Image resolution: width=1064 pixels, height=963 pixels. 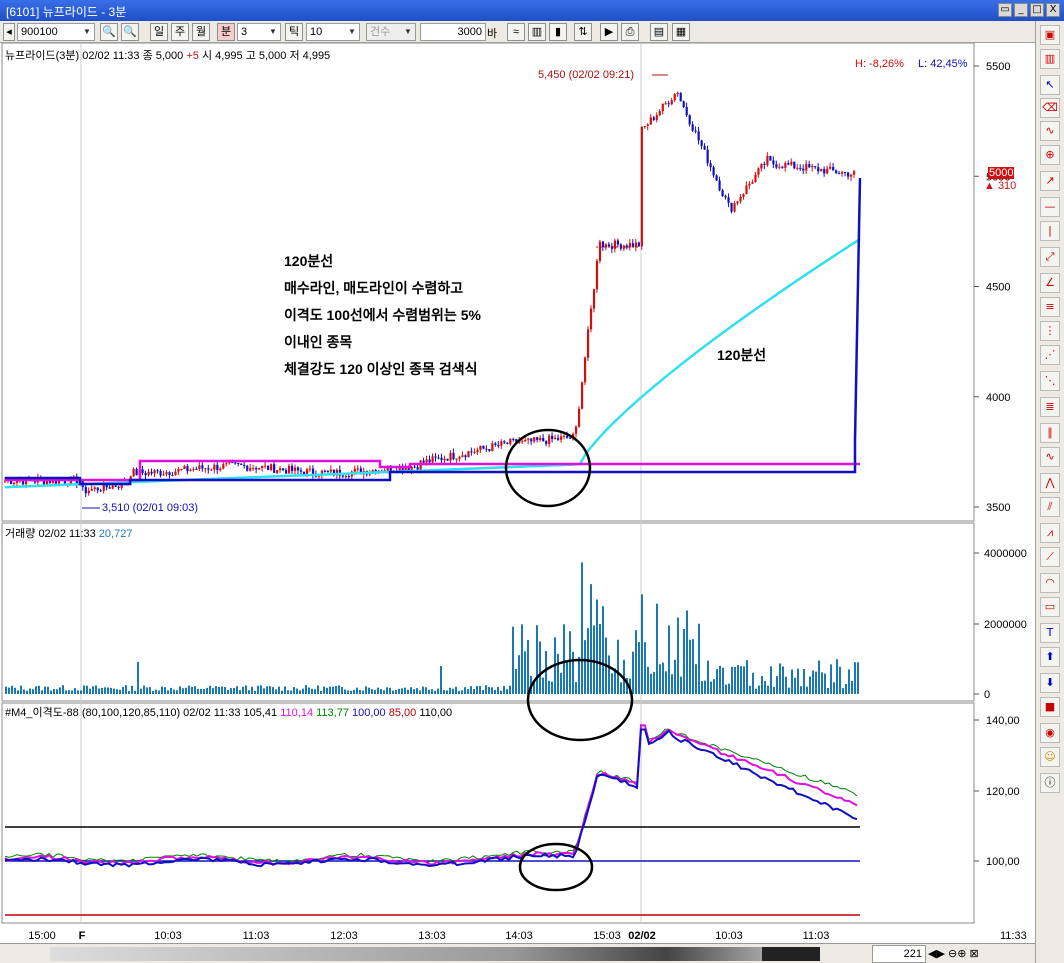 What do you see at coordinates (1050, 108) in the screenshot?
I see `eraser-icon: ⌫` at bounding box center [1050, 108].